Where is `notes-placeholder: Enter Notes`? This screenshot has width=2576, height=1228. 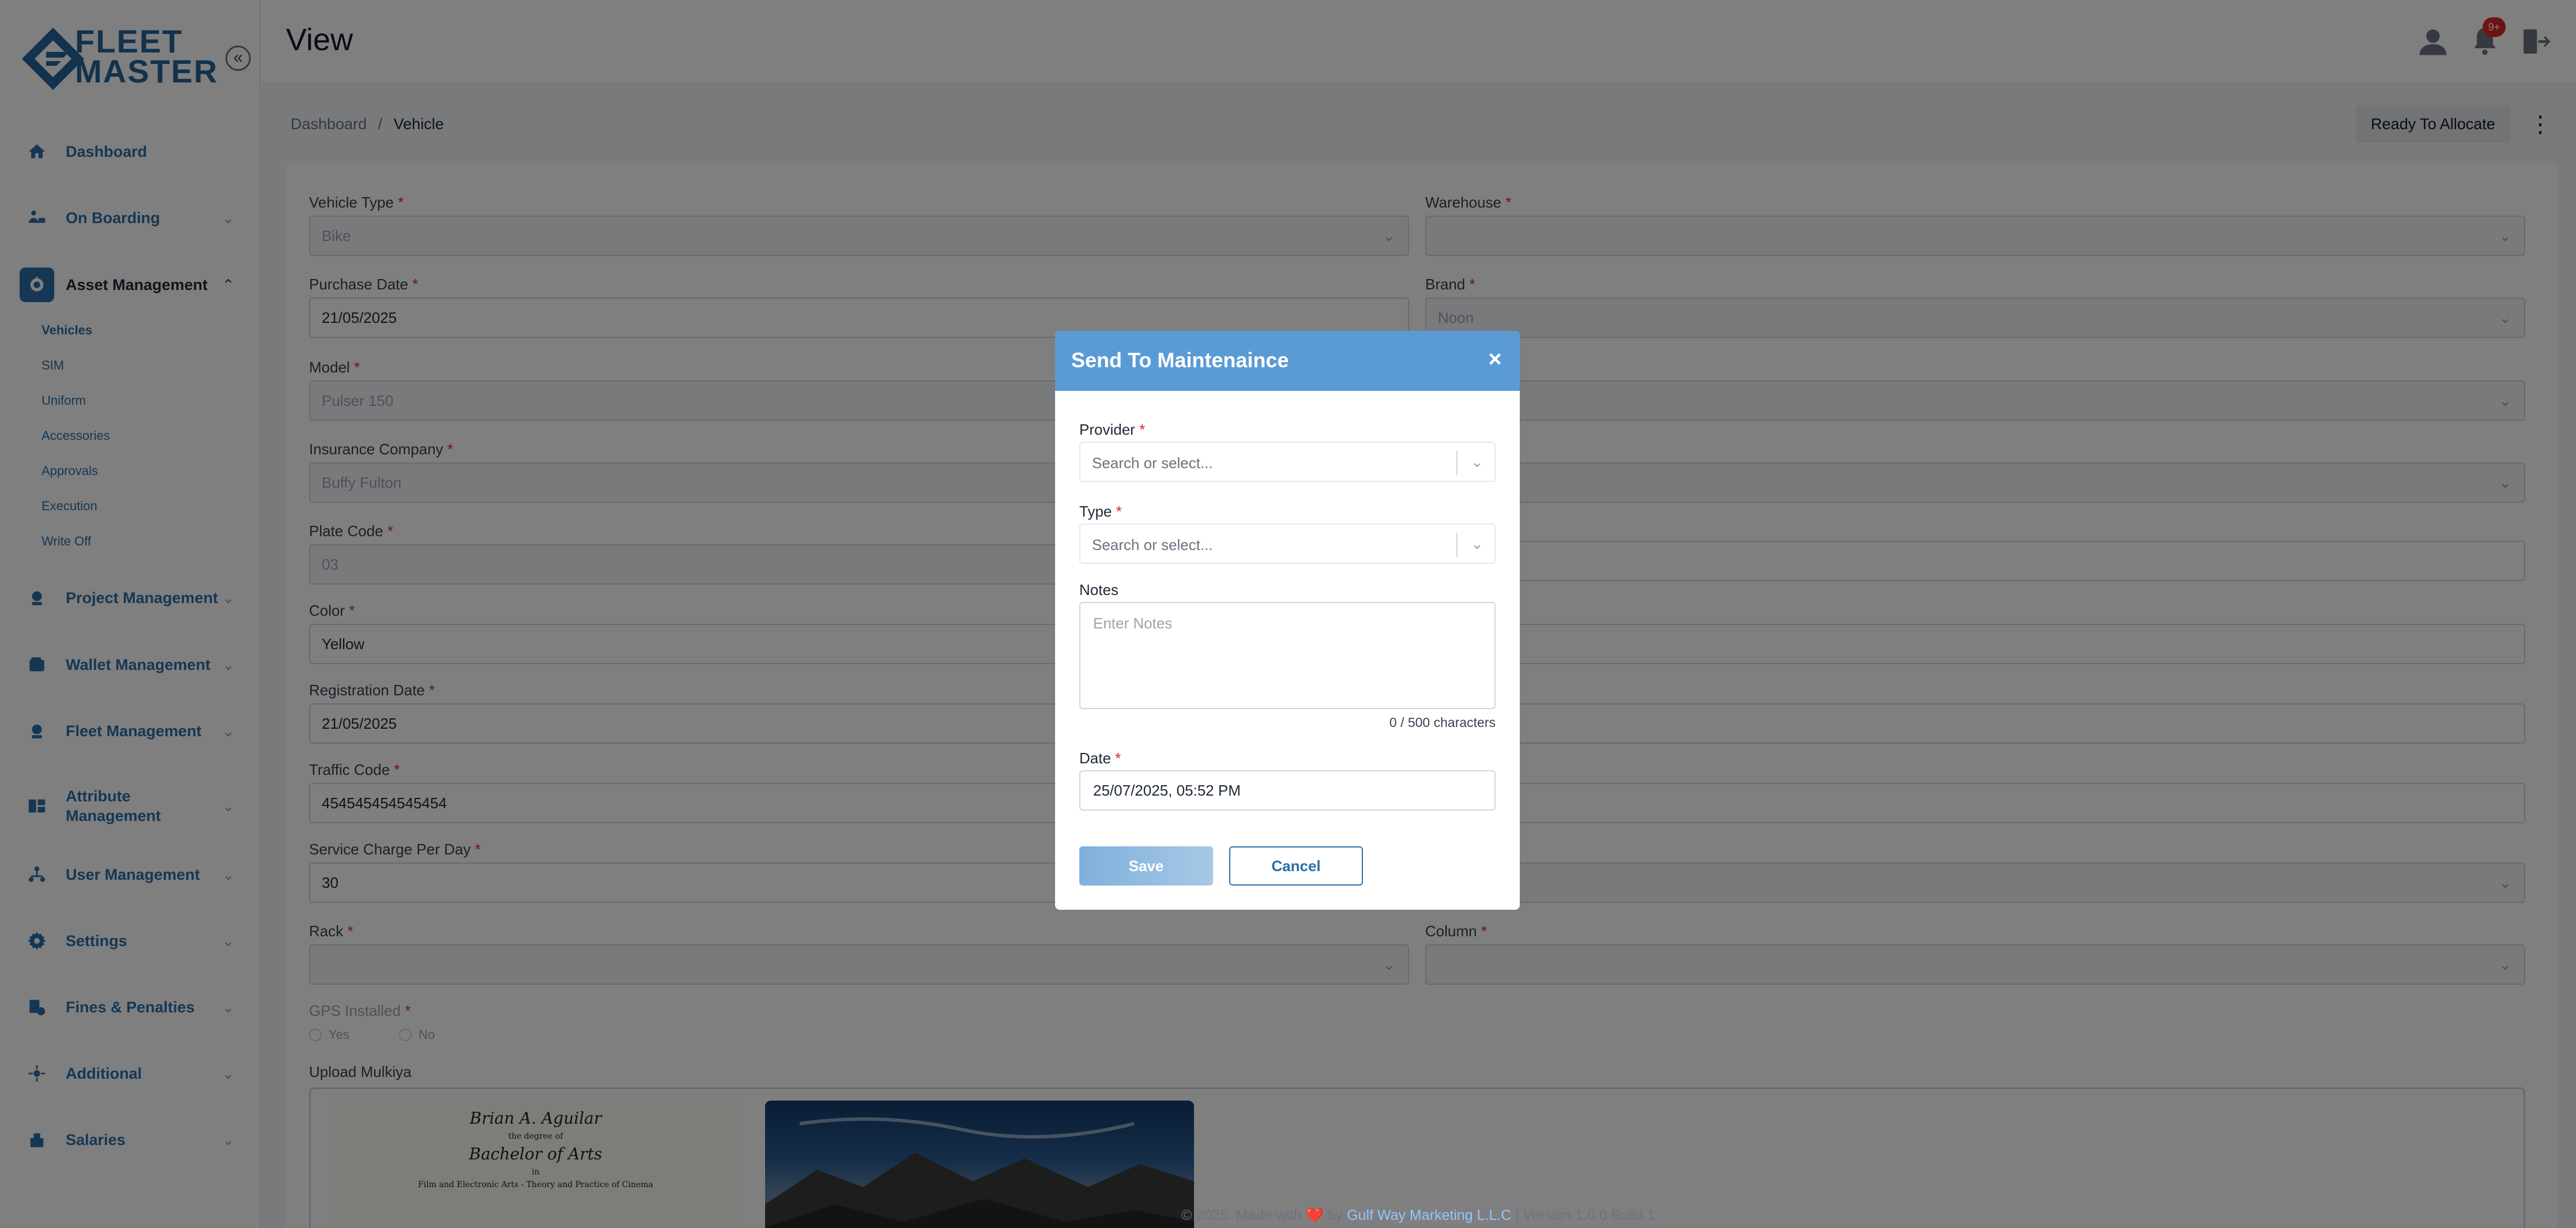
notes-placeholder: Enter Notes is located at coordinates (1133, 624).